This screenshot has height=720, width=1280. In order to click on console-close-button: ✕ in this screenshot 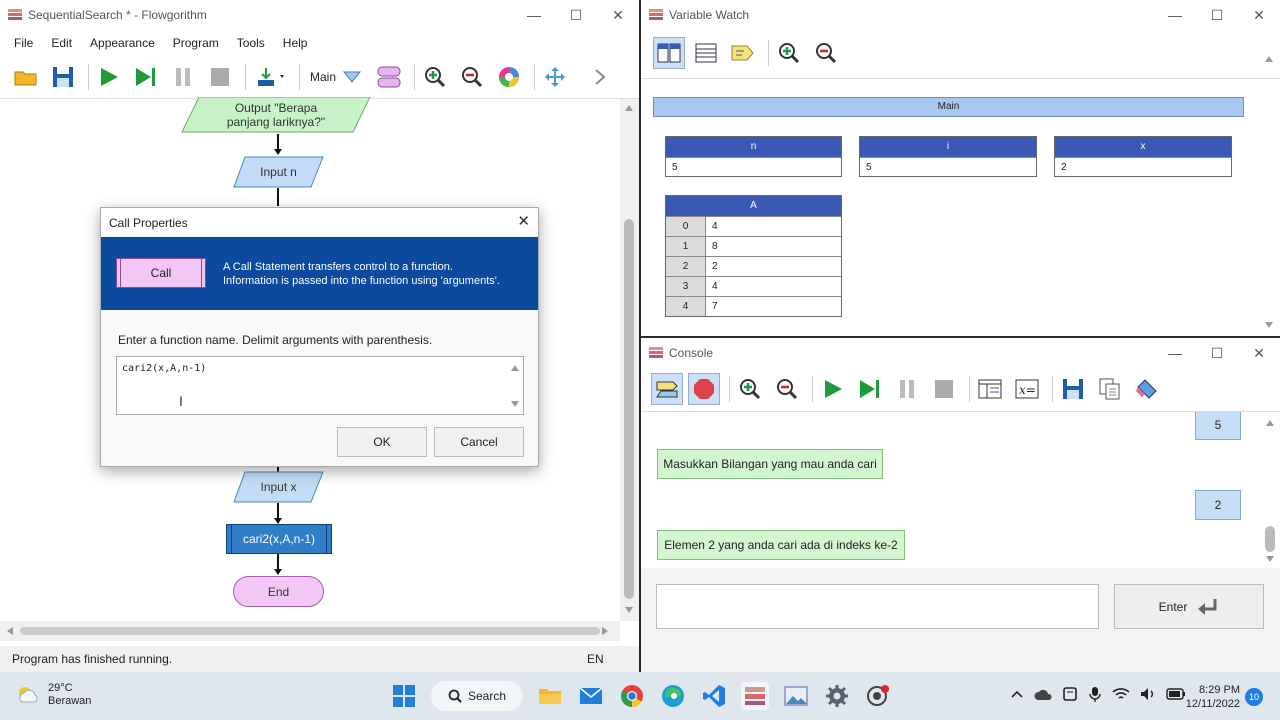, I will do `click(1259, 353)`.